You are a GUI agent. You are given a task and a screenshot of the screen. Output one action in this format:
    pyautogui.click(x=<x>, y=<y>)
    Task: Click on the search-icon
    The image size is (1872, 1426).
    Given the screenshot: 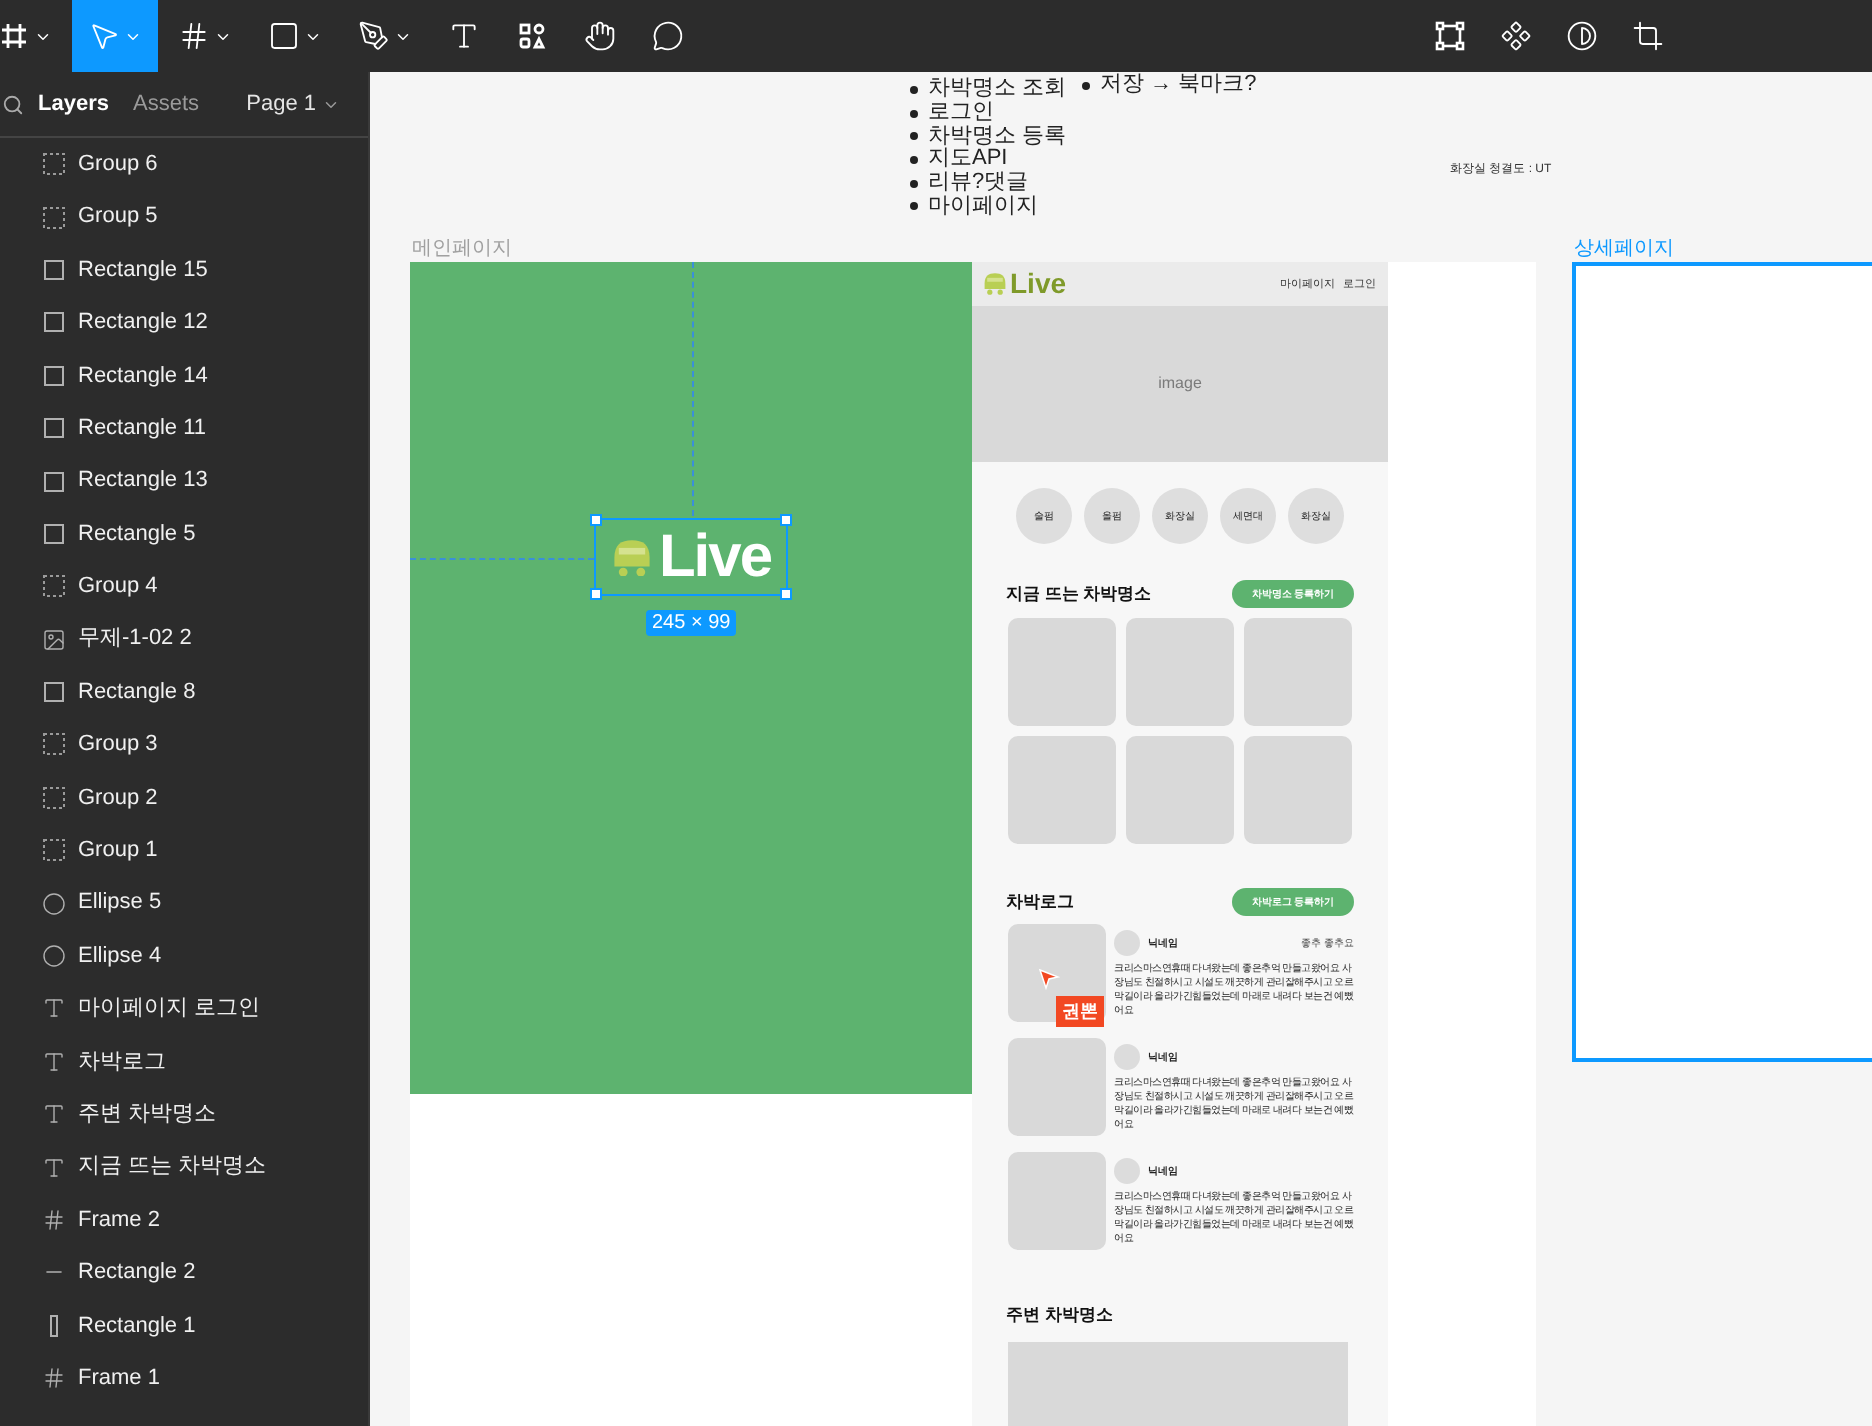 What is the action you would take?
    pyautogui.click(x=13, y=104)
    